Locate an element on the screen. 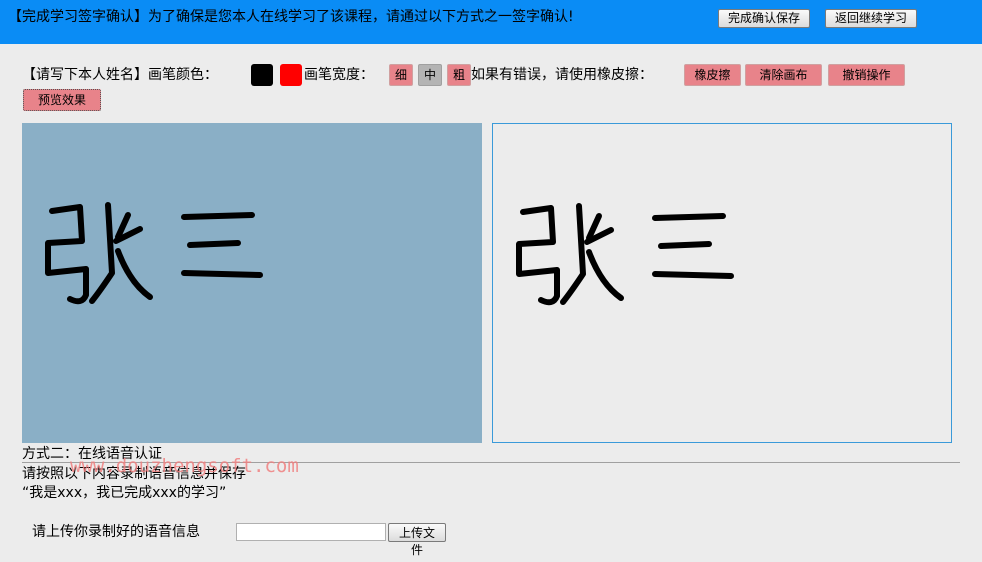 Image resolution: width=982 pixels, height=562 pixels. upload-label: 请上传你录制好的语音信息 is located at coordinates (116, 532).